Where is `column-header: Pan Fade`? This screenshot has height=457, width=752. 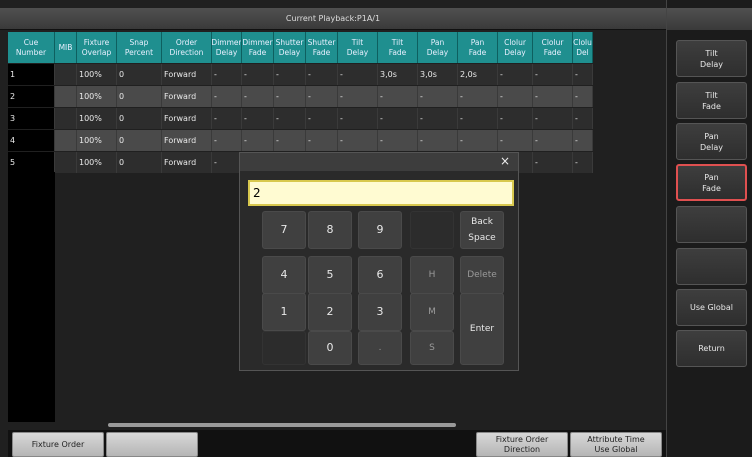
column-header: Pan Fade is located at coordinates (478, 47).